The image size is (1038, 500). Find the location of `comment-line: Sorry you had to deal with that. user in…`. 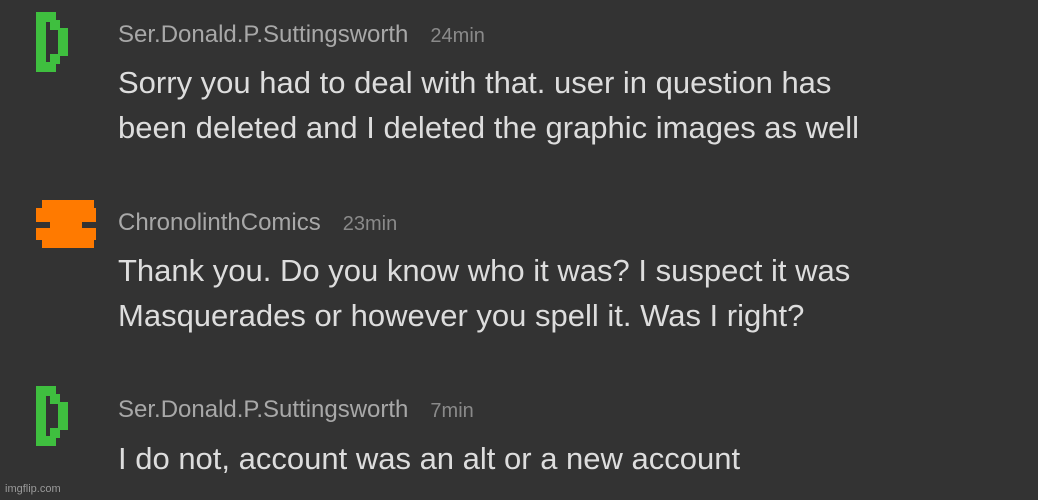

comment-line: Sorry you had to deal with that. user in… is located at coordinates (475, 82).